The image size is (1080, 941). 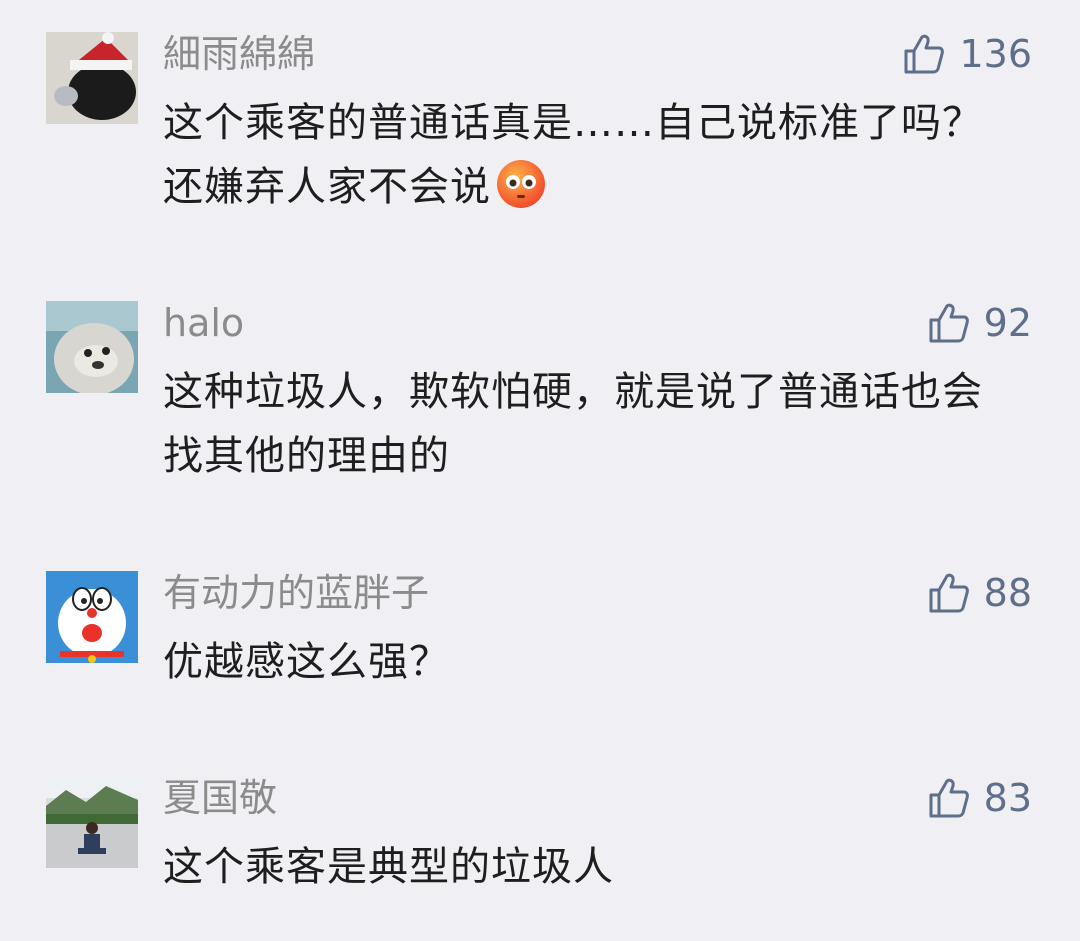 I want to click on like-count: 136, so click(x=995, y=54).